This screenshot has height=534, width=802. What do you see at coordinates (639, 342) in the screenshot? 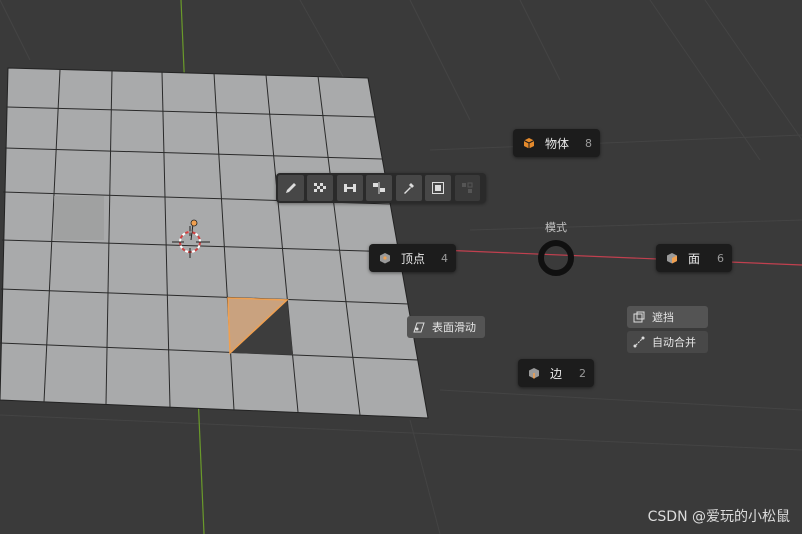
I see `auto-merge-icon` at bounding box center [639, 342].